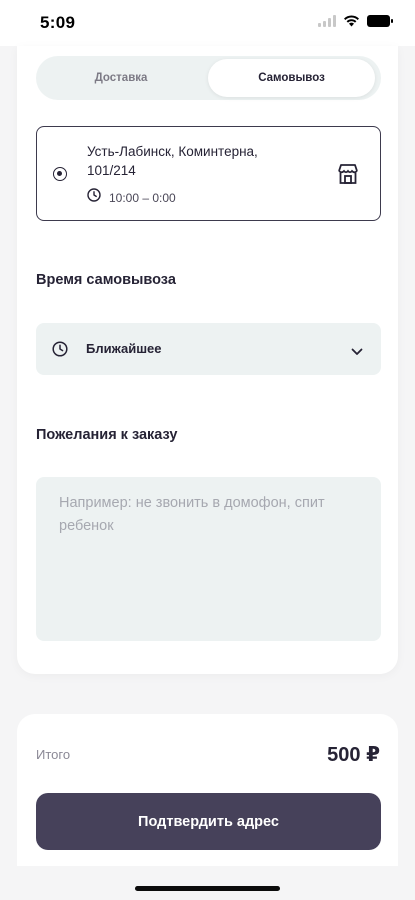 The width and height of the screenshot is (415, 900). I want to click on pickup-time-value: Ближайшее, so click(124, 348).